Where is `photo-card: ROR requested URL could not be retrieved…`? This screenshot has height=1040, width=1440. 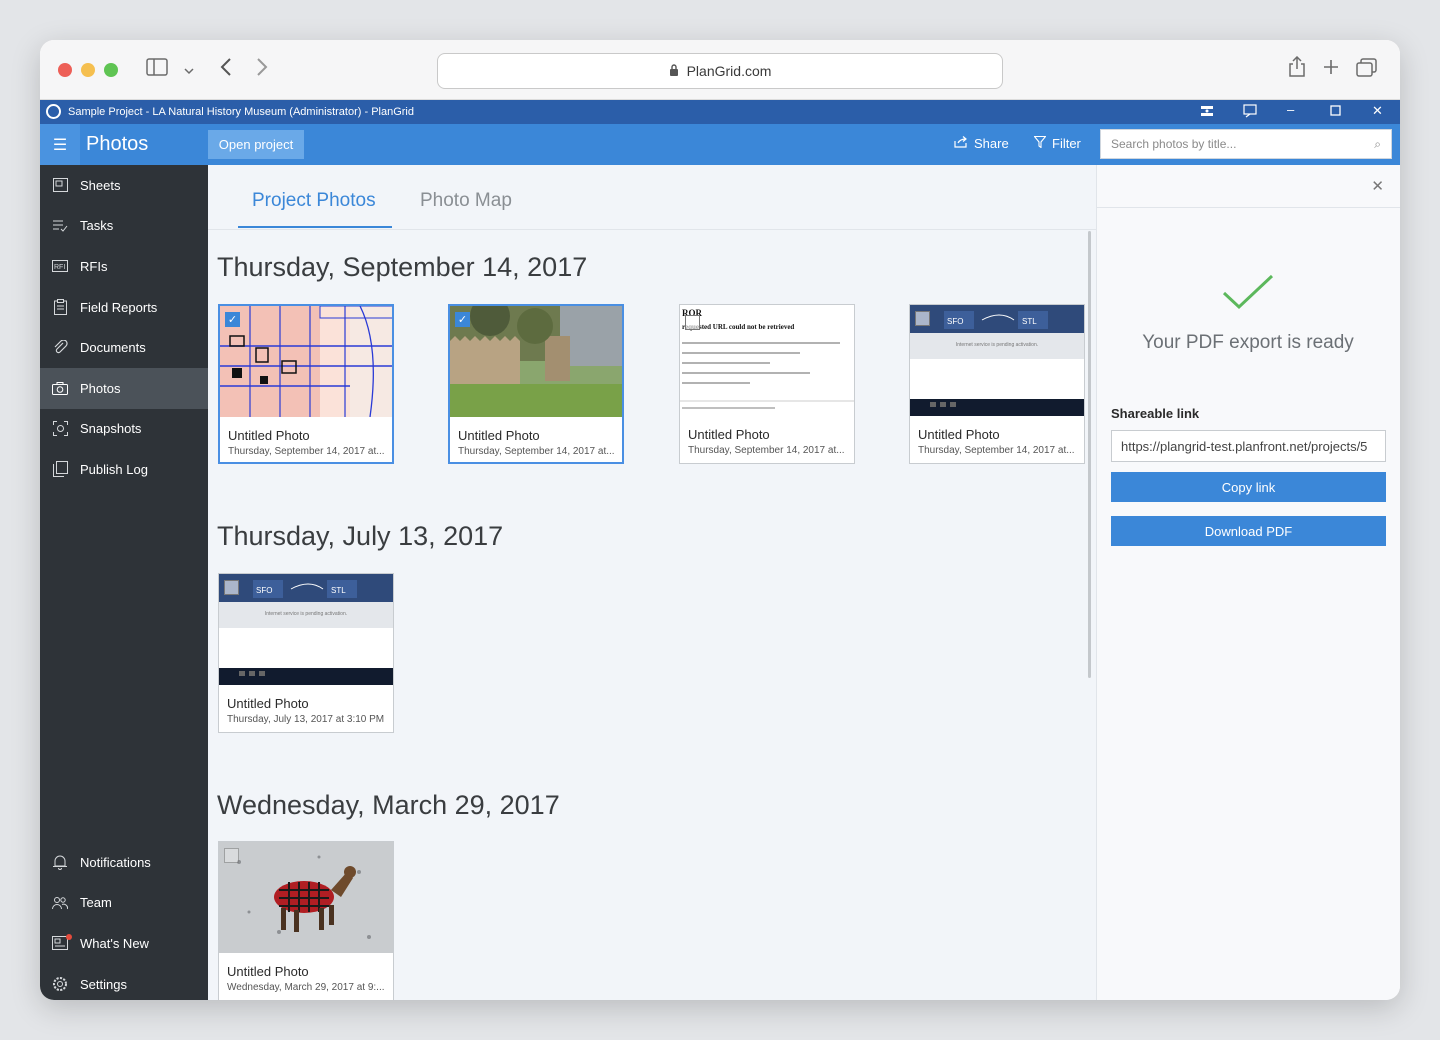 photo-card: ROR requested URL could not be retrieved… is located at coordinates (767, 384).